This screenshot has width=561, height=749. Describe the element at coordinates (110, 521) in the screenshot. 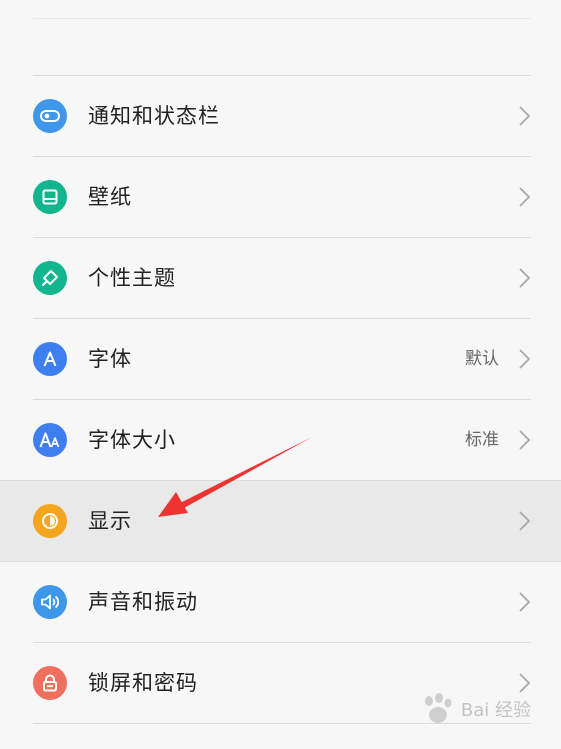

I see `settings-item-label: 显示` at that location.